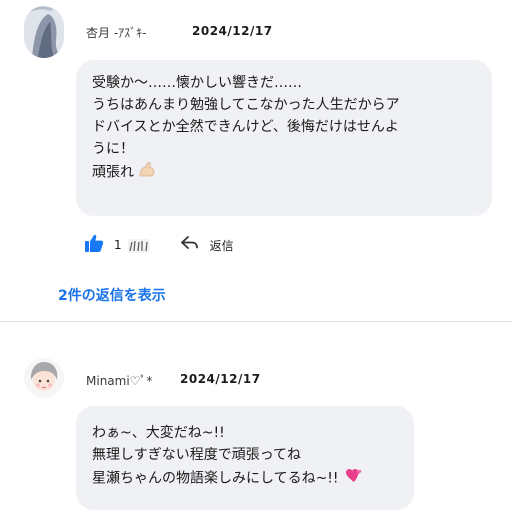 This screenshot has height=512, width=512. What do you see at coordinates (138, 245) in the screenshot?
I see `reactor-avatar` at bounding box center [138, 245].